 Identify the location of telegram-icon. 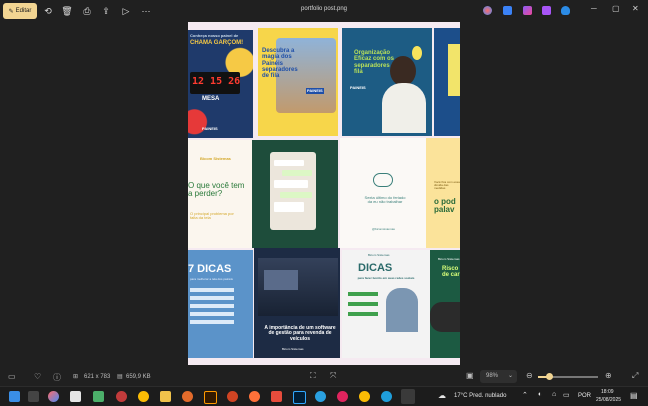
(320, 396).